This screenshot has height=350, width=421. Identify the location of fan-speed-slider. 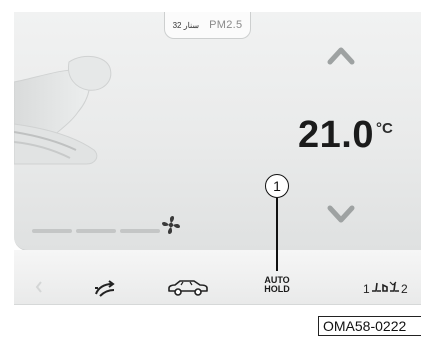
(102, 231).